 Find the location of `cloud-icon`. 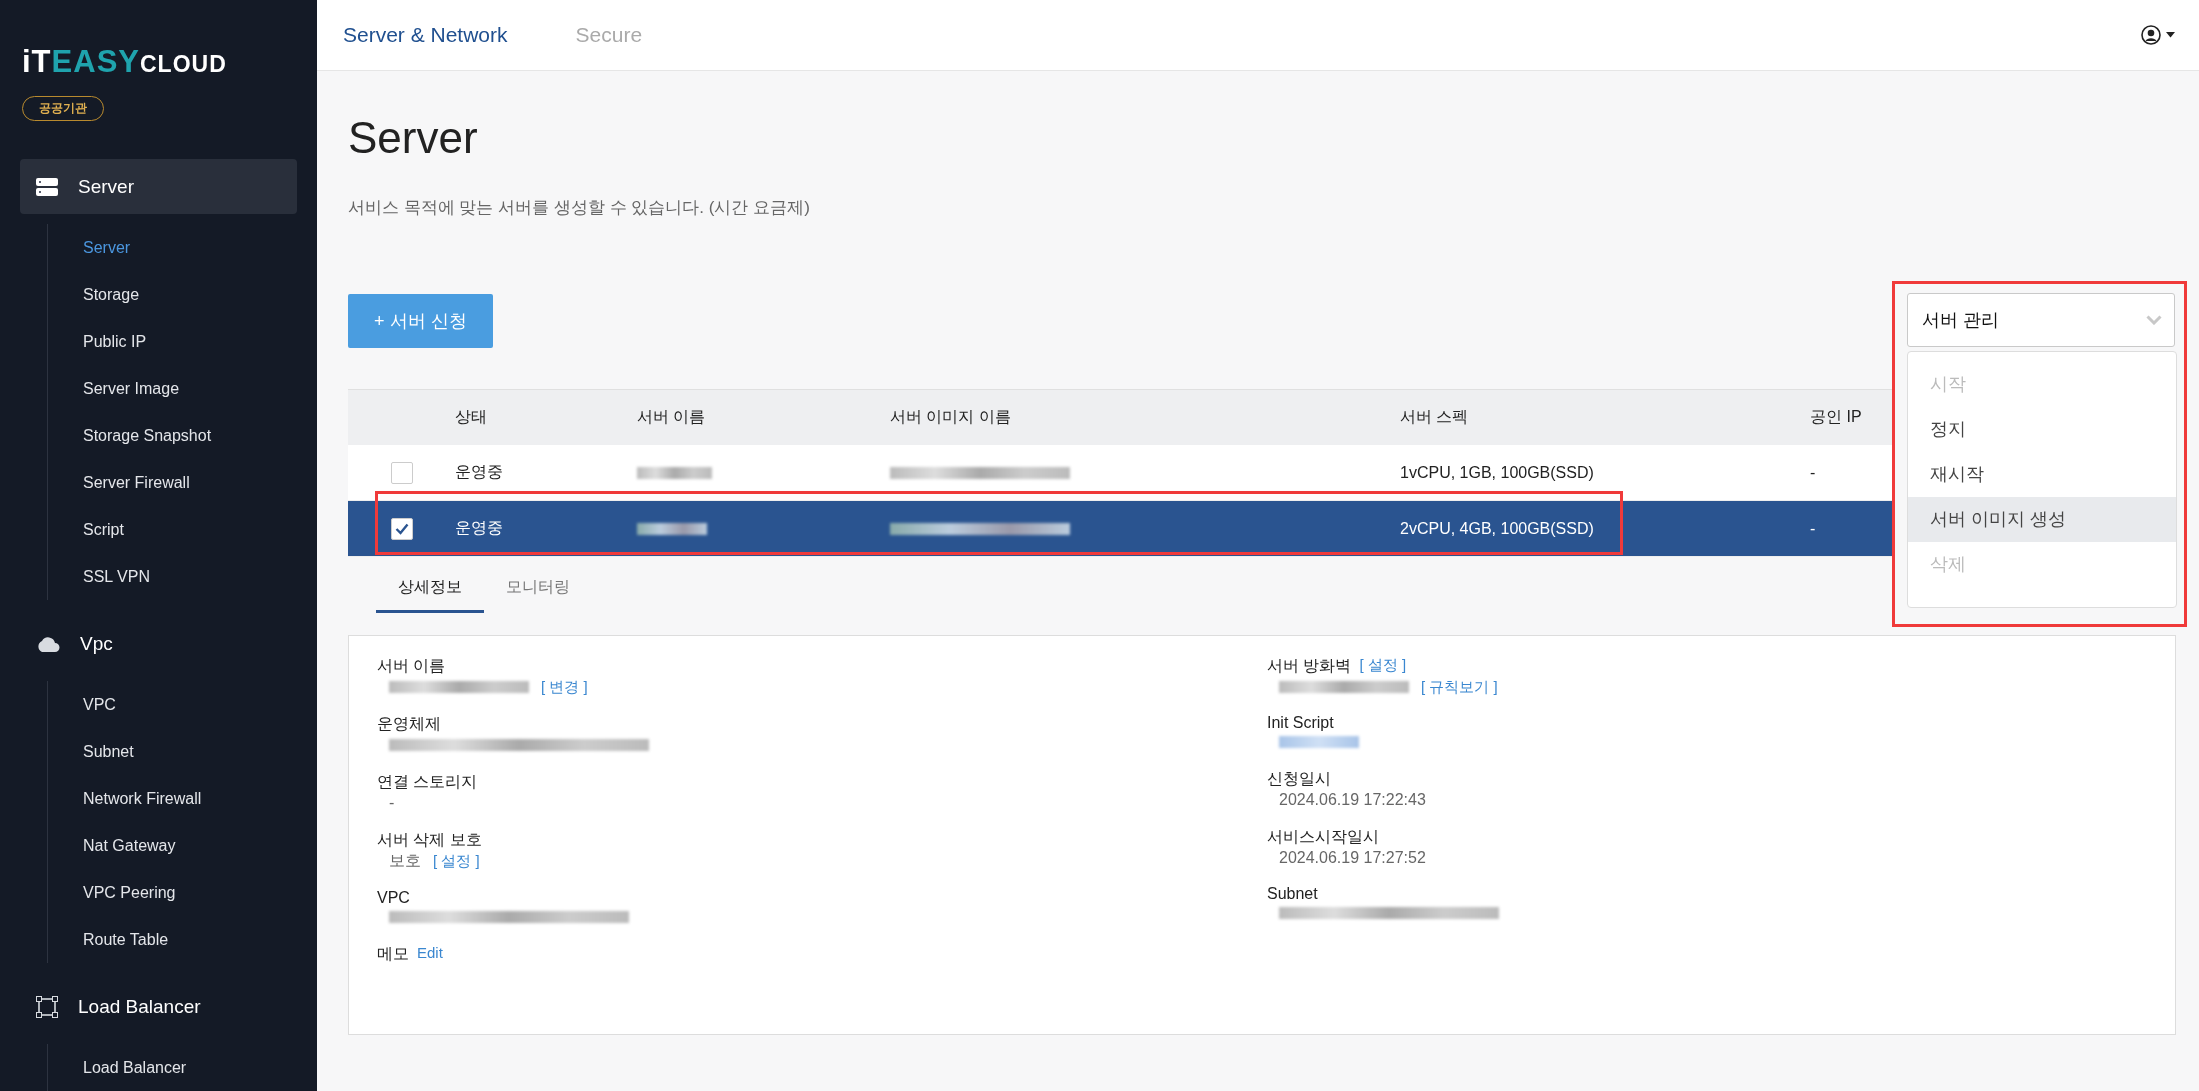

cloud-icon is located at coordinates (48, 643).